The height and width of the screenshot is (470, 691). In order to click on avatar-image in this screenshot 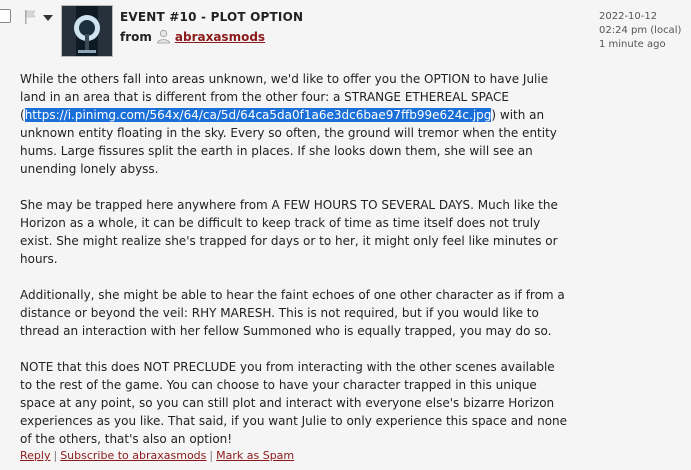, I will do `click(87, 31)`.